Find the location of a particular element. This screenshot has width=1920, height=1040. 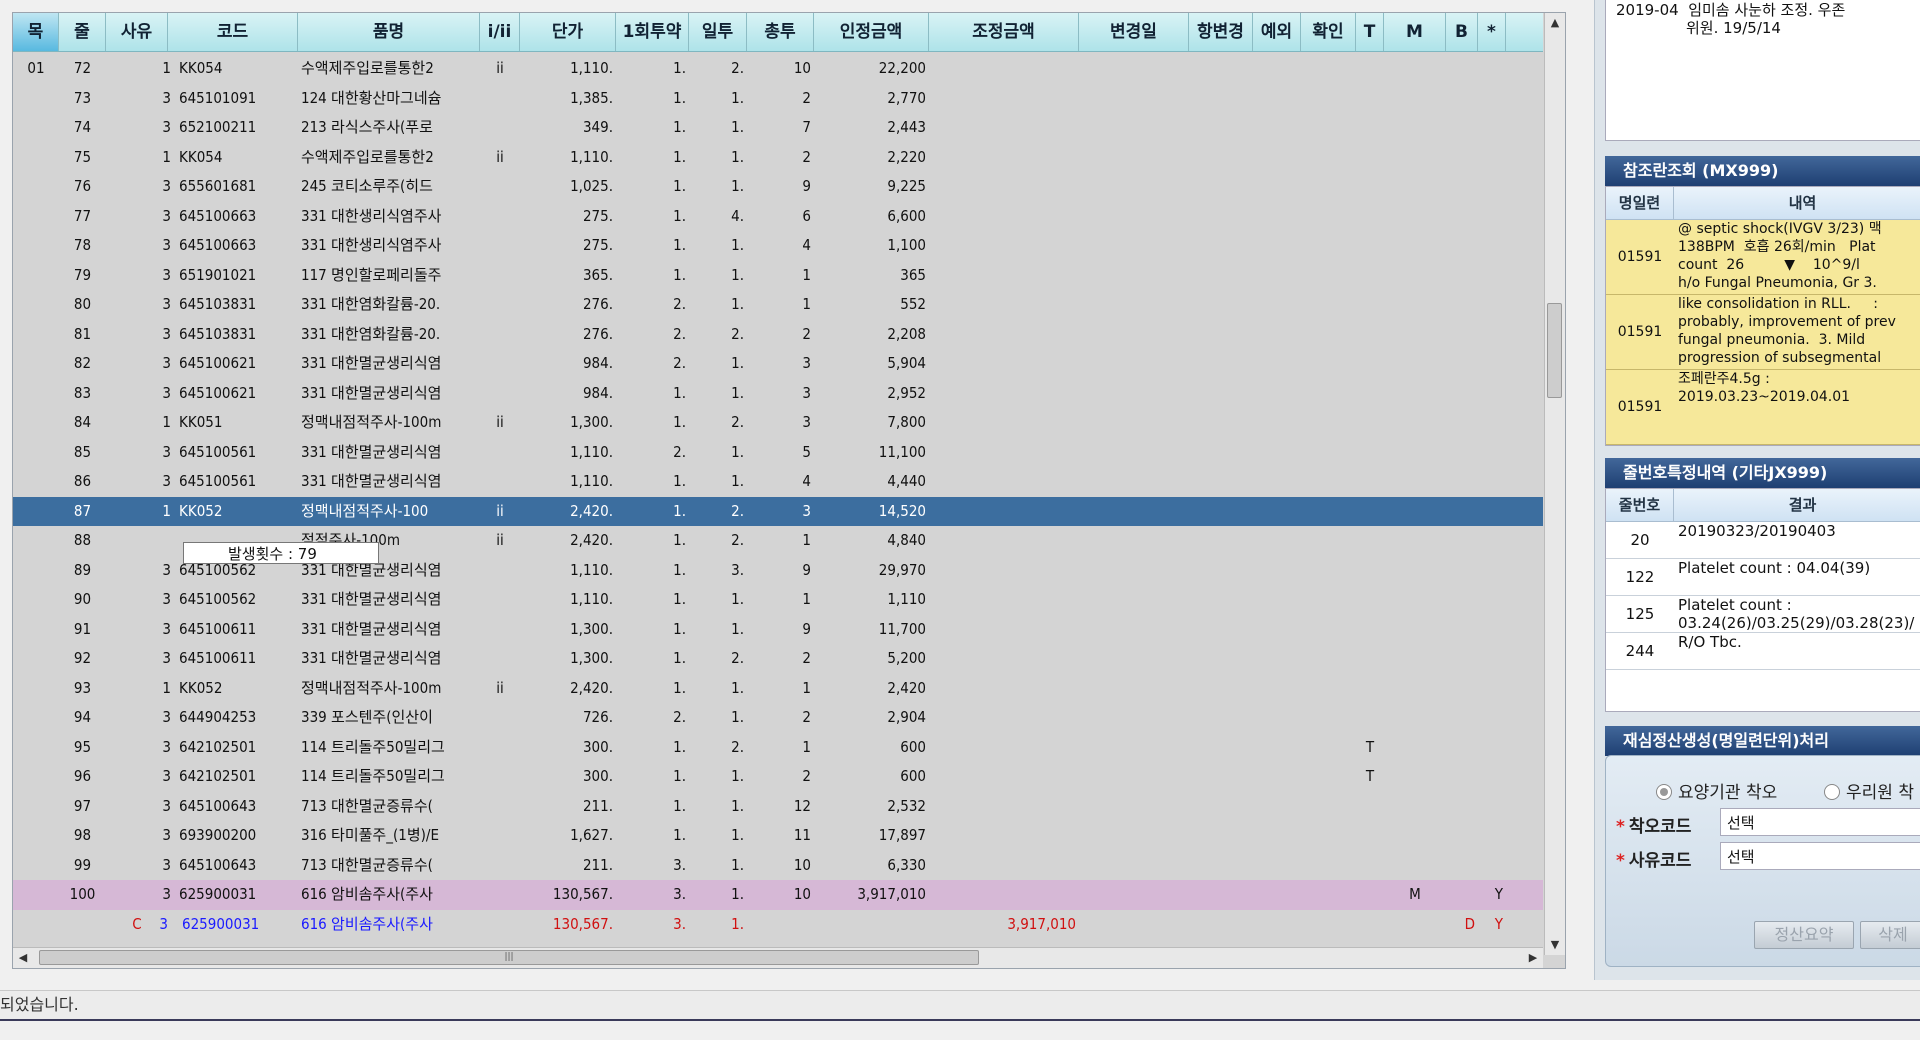

reason-code-select: 선택 is located at coordinates (1820, 856).